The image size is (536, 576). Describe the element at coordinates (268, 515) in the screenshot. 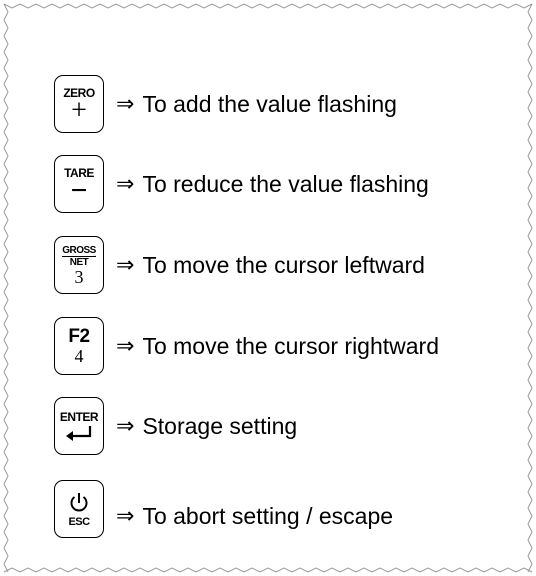

I see `esc-key-description: To abort setting / escape` at that location.